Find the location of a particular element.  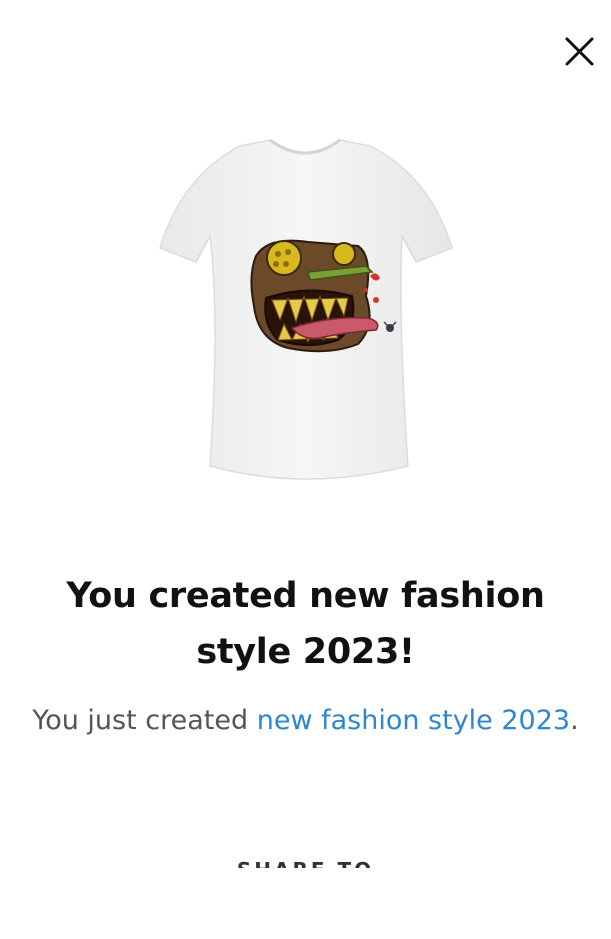

success-message: You just created new fashion style 2023. is located at coordinates (305, 721).